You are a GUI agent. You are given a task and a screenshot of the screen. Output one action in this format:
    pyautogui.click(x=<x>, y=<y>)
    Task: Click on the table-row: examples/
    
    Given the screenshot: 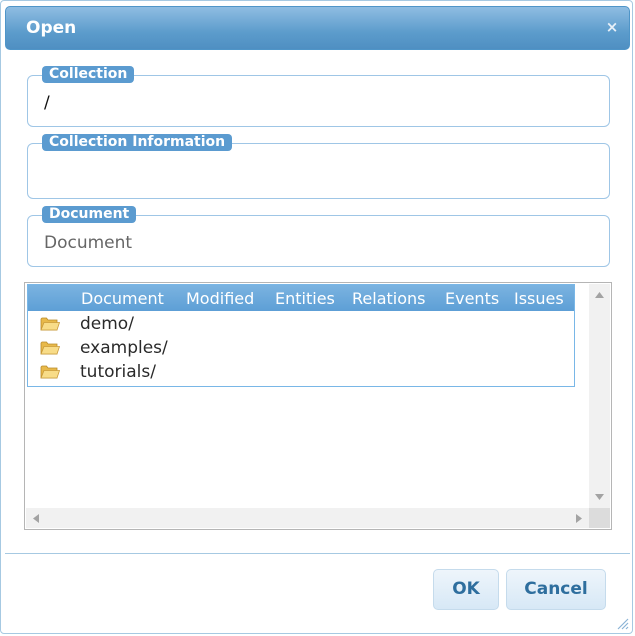 What is the action you would take?
    pyautogui.click(x=301, y=348)
    